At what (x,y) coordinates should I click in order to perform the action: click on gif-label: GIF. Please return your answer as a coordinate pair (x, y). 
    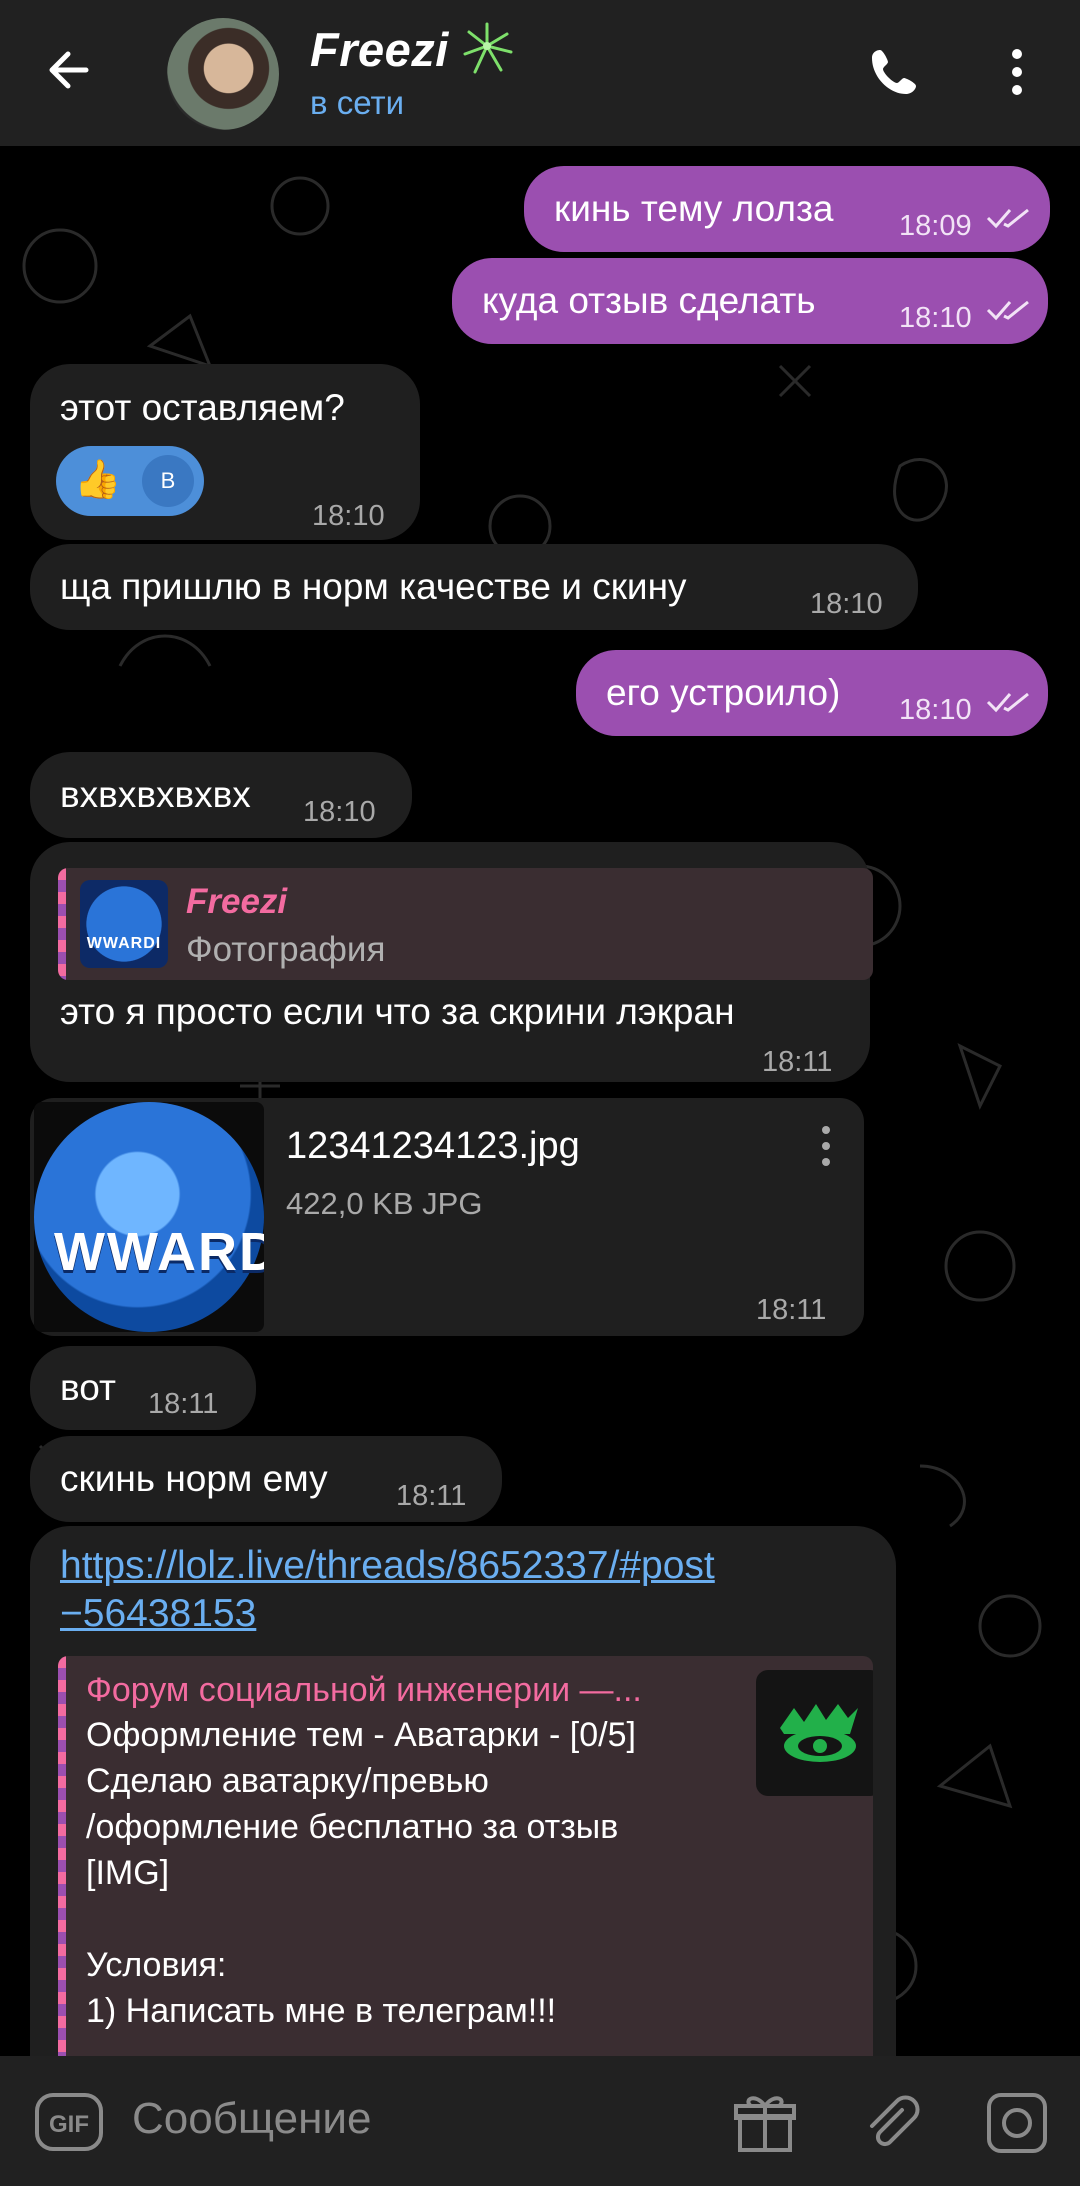
    Looking at the image, I should click on (69, 2124).